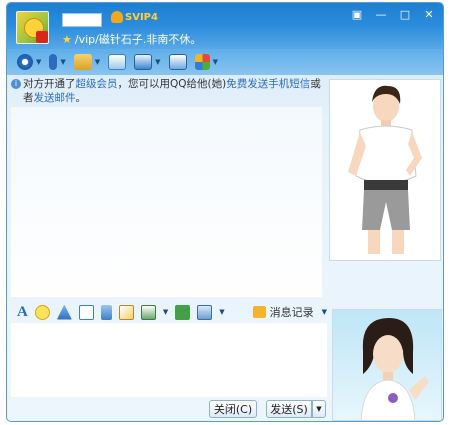 The height and width of the screenshot is (425, 451). I want to click on microphone-icon, so click(53, 62).